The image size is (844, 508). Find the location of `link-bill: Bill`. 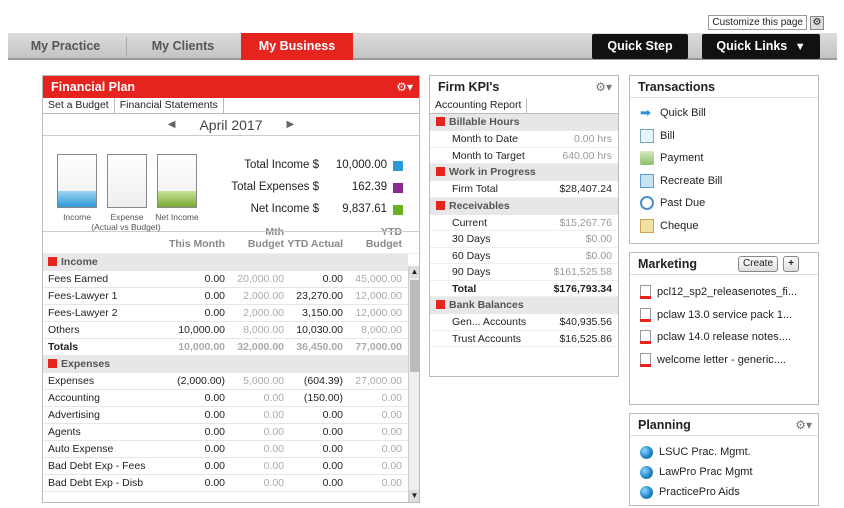

link-bill: Bill is located at coordinates (724, 136).